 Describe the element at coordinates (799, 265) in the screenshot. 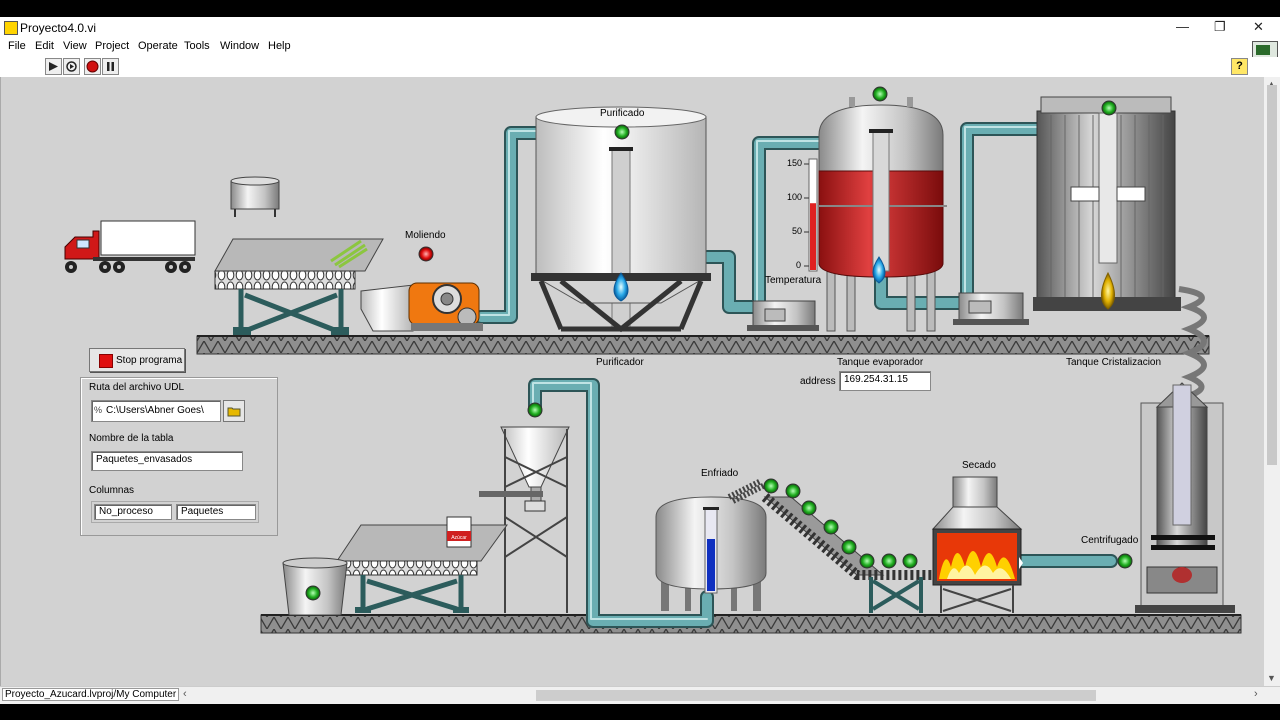

I see `temp-scale-0: 0` at that location.